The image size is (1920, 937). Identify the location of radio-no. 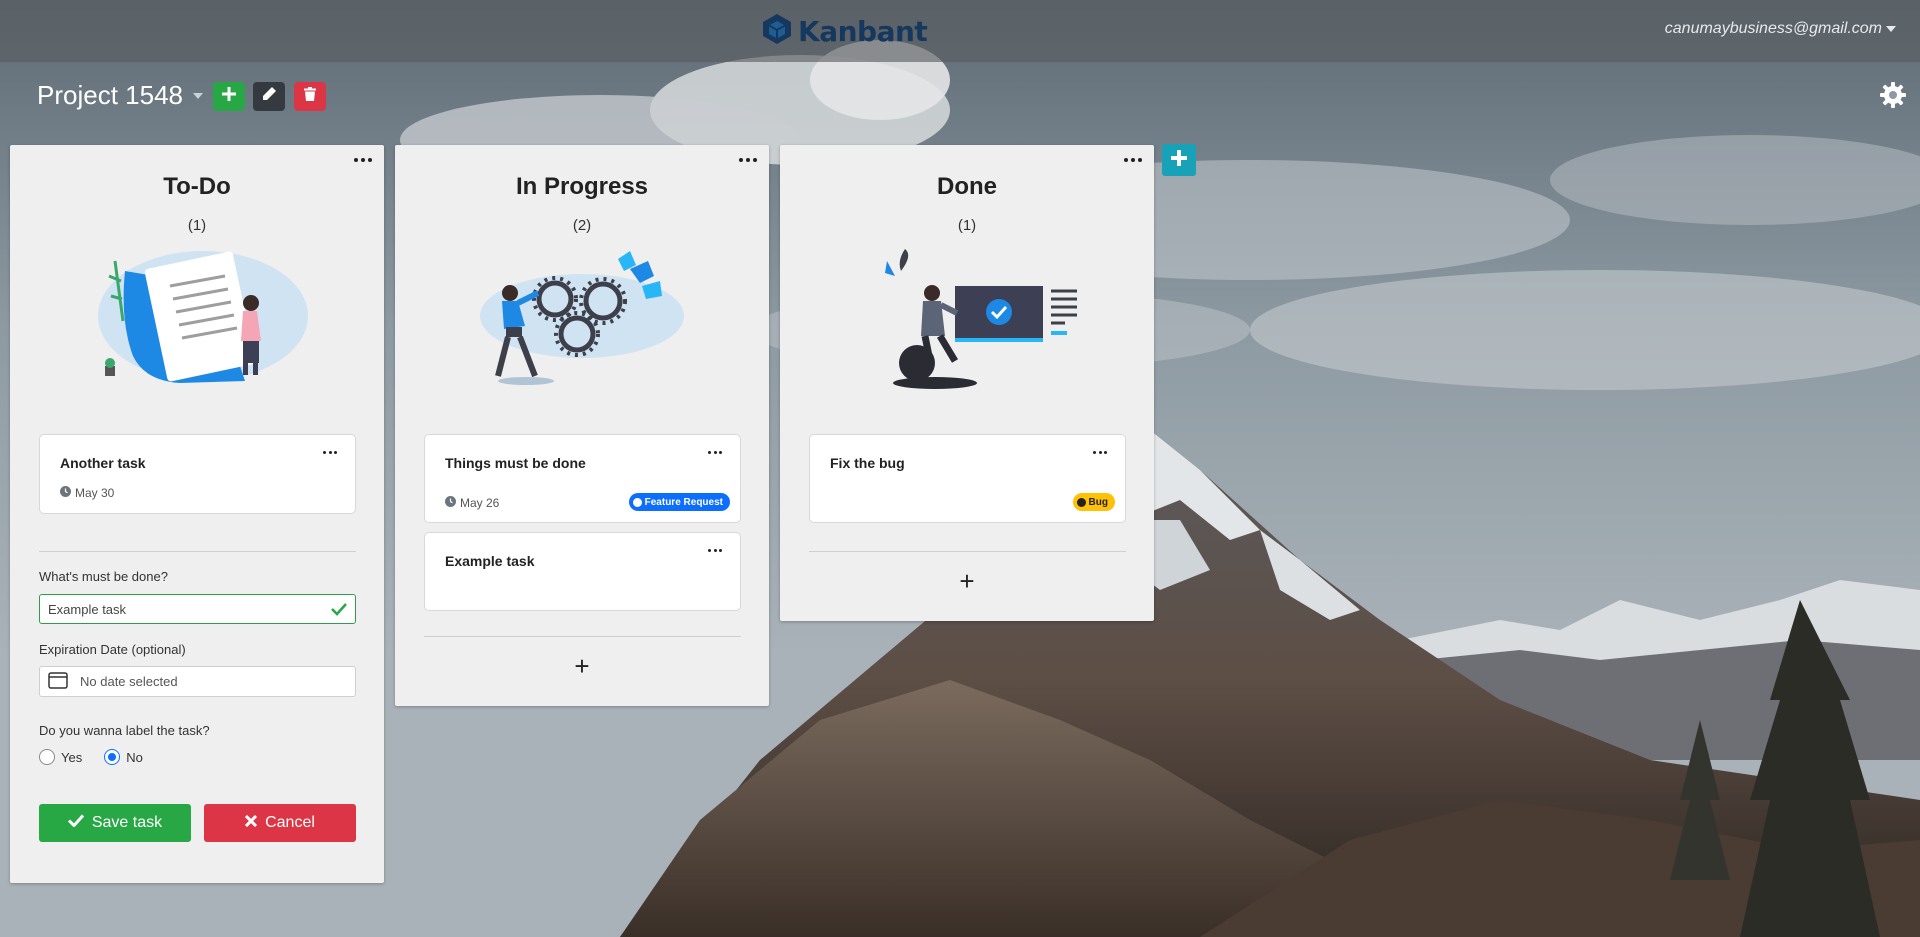
(112, 757).